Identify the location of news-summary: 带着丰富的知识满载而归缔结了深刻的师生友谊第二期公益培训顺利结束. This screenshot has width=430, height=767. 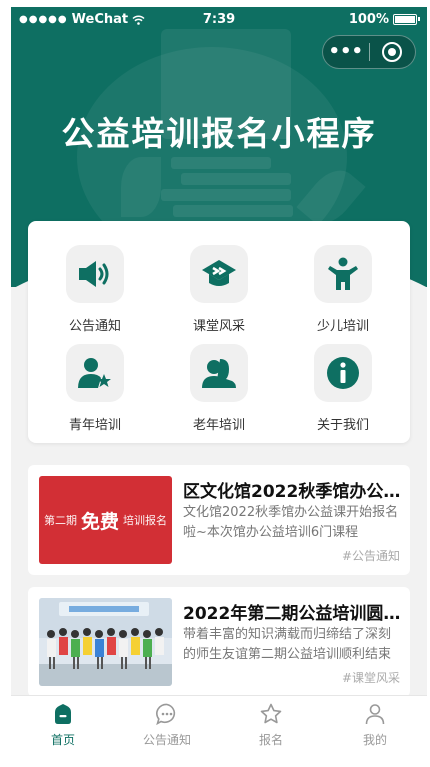
(287, 644).